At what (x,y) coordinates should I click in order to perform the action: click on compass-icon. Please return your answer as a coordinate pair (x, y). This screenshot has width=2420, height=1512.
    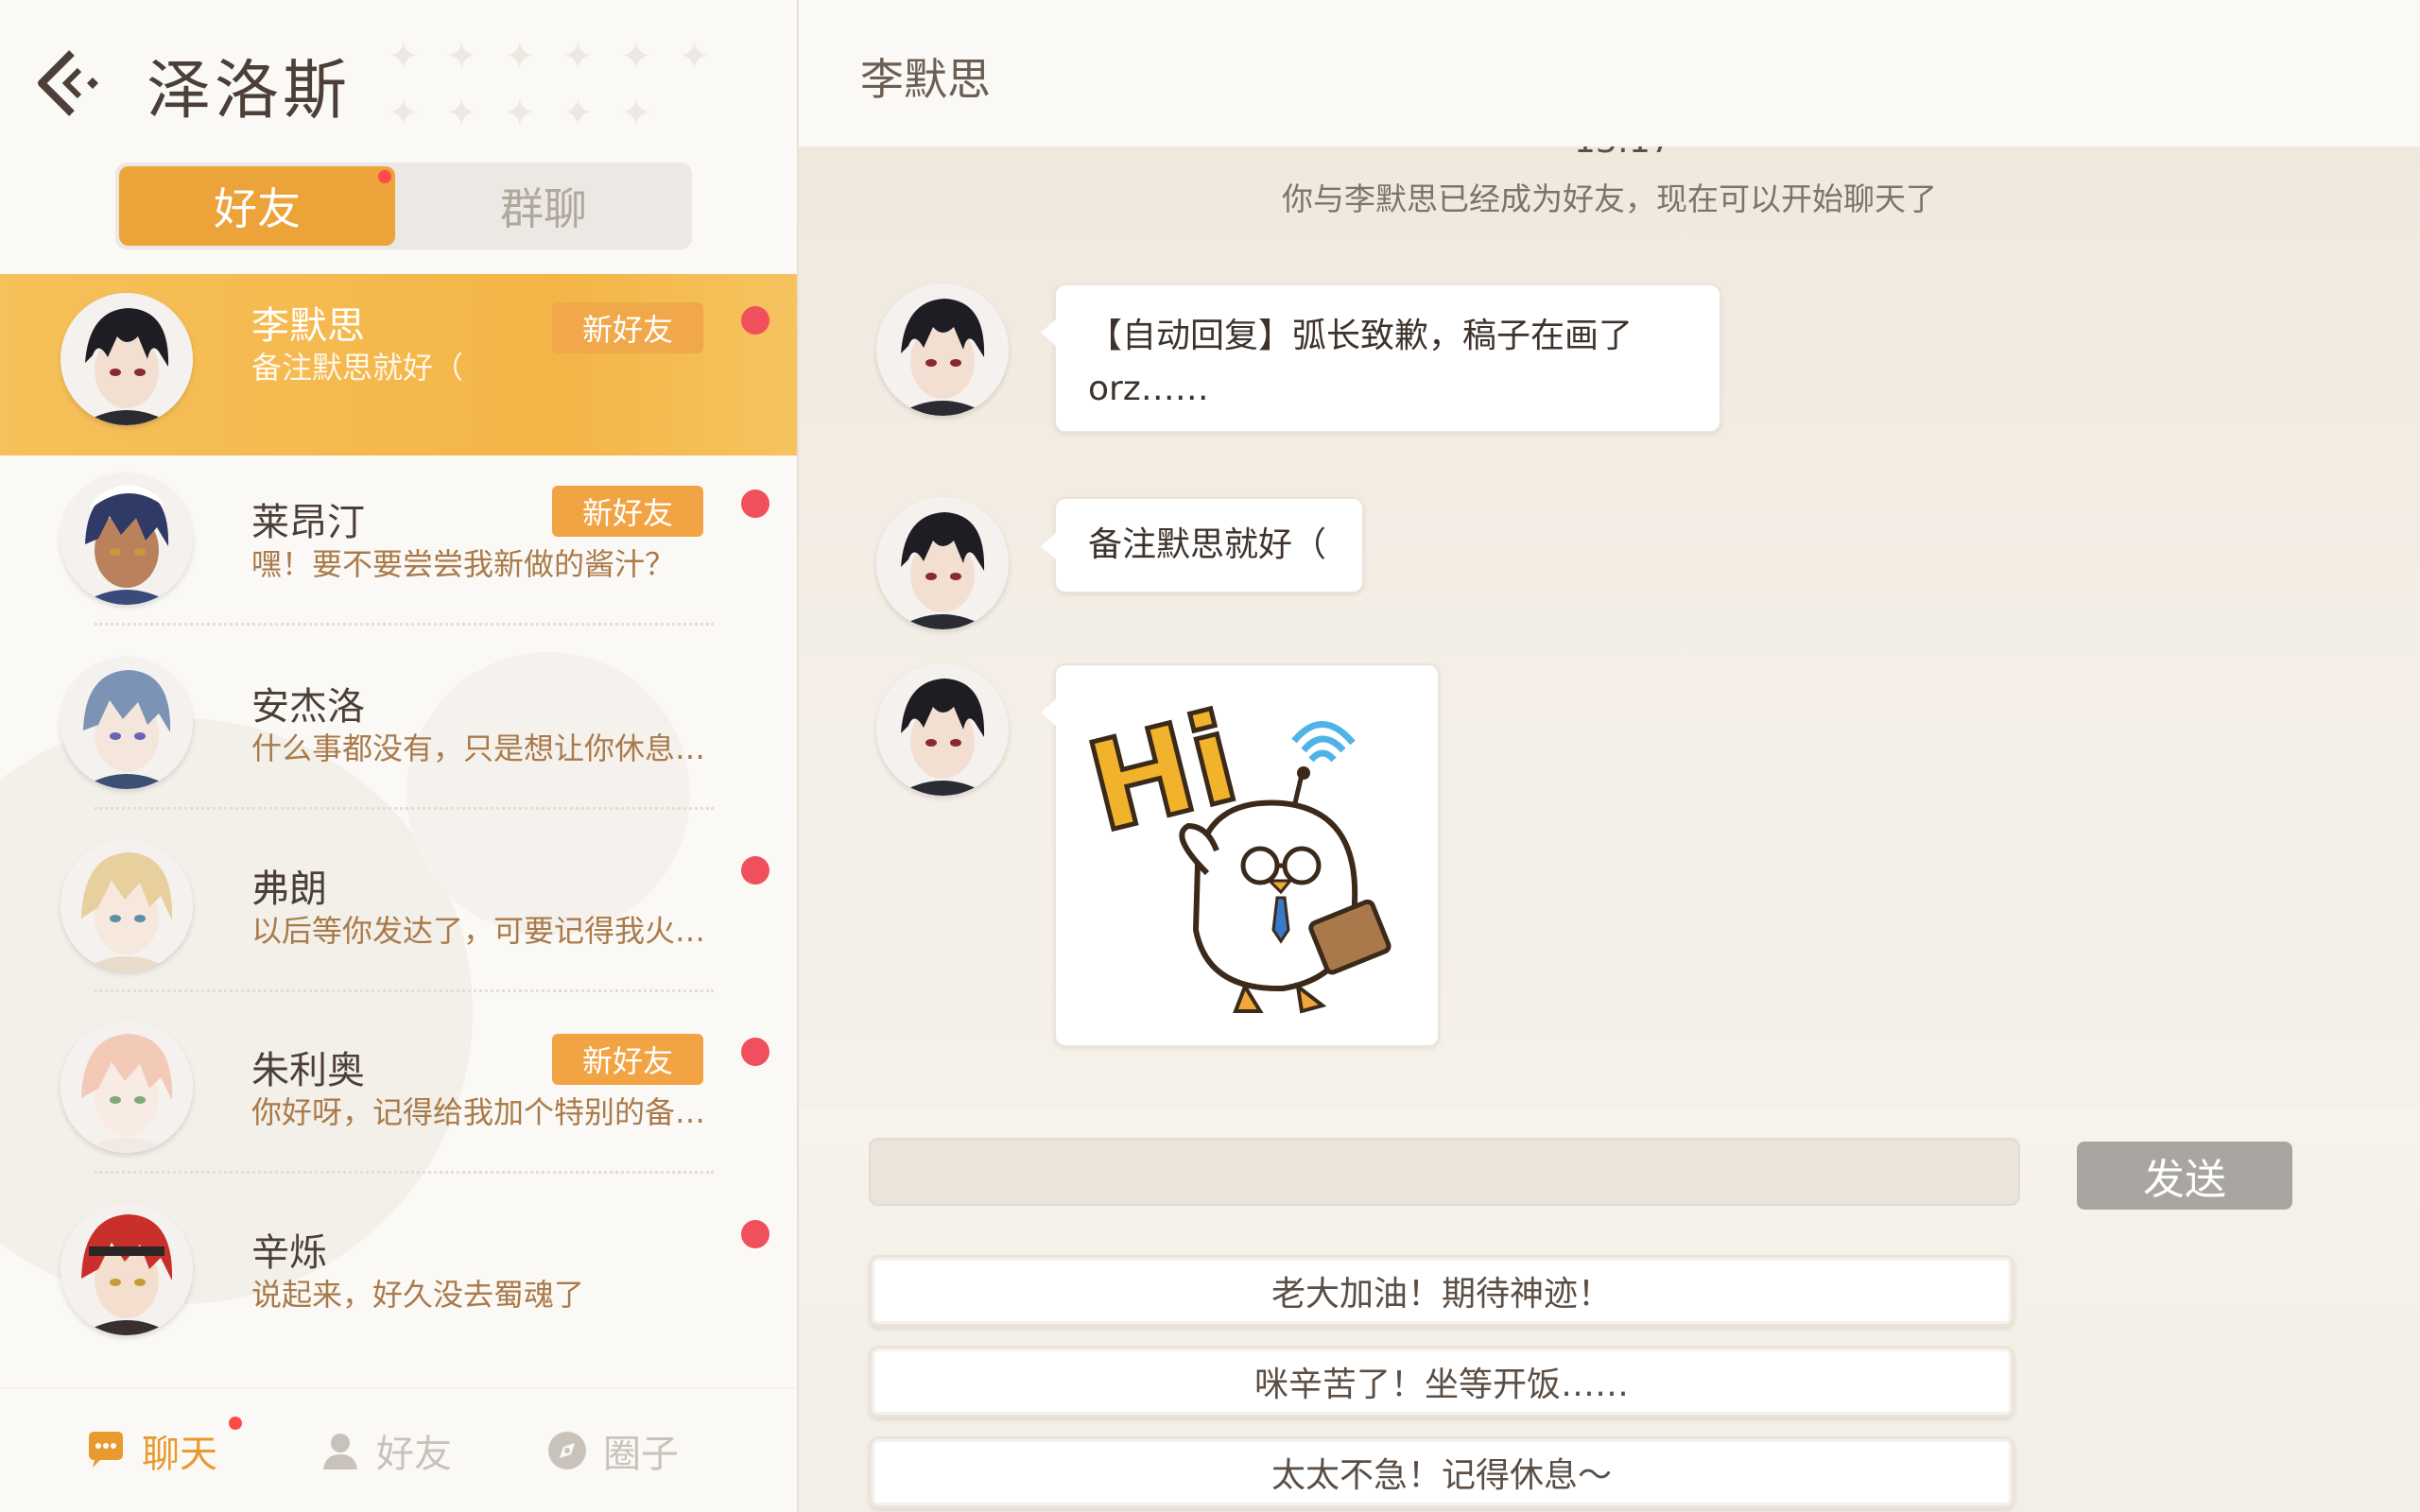
    Looking at the image, I should click on (567, 1450).